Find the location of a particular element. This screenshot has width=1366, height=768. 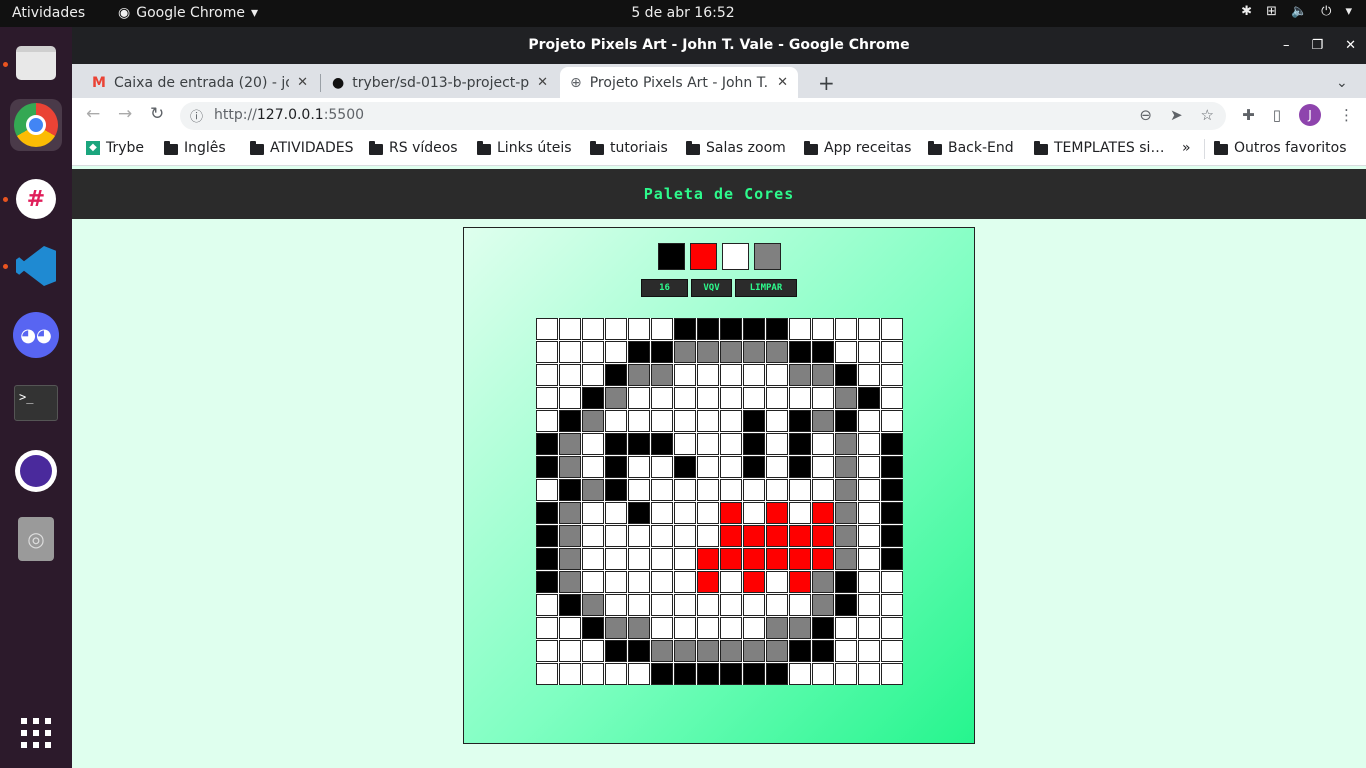

accessibility-icon: ✱ is located at coordinates (1246, 11).